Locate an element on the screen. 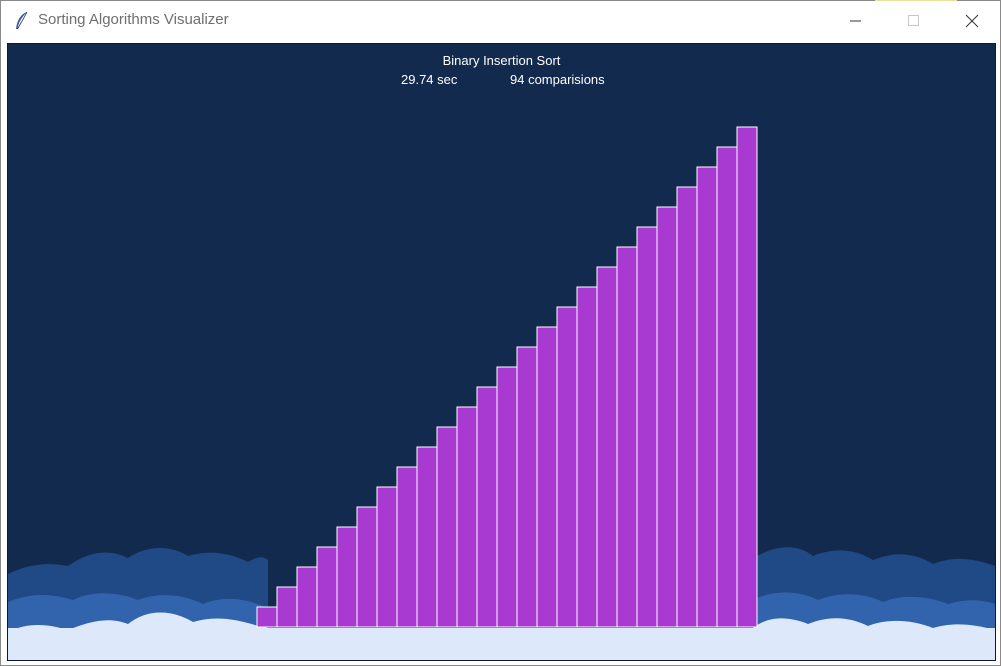 The width and height of the screenshot is (1001, 666). title-bar: Sorting Algorithms Visualizer is located at coordinates (500, 20).